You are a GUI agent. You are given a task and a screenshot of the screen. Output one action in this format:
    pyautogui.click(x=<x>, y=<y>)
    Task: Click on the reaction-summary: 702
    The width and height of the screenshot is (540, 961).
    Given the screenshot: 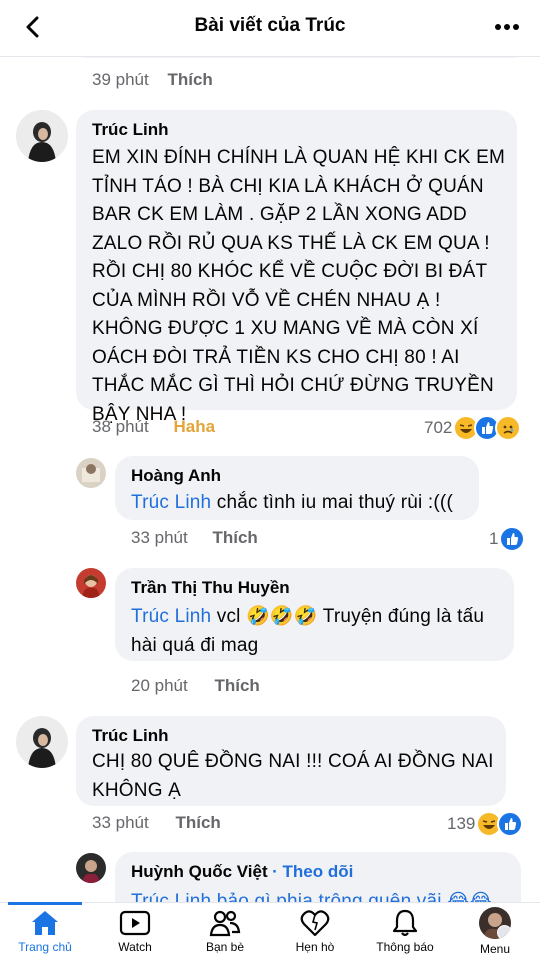 What is the action you would take?
    pyautogui.click(x=473, y=428)
    